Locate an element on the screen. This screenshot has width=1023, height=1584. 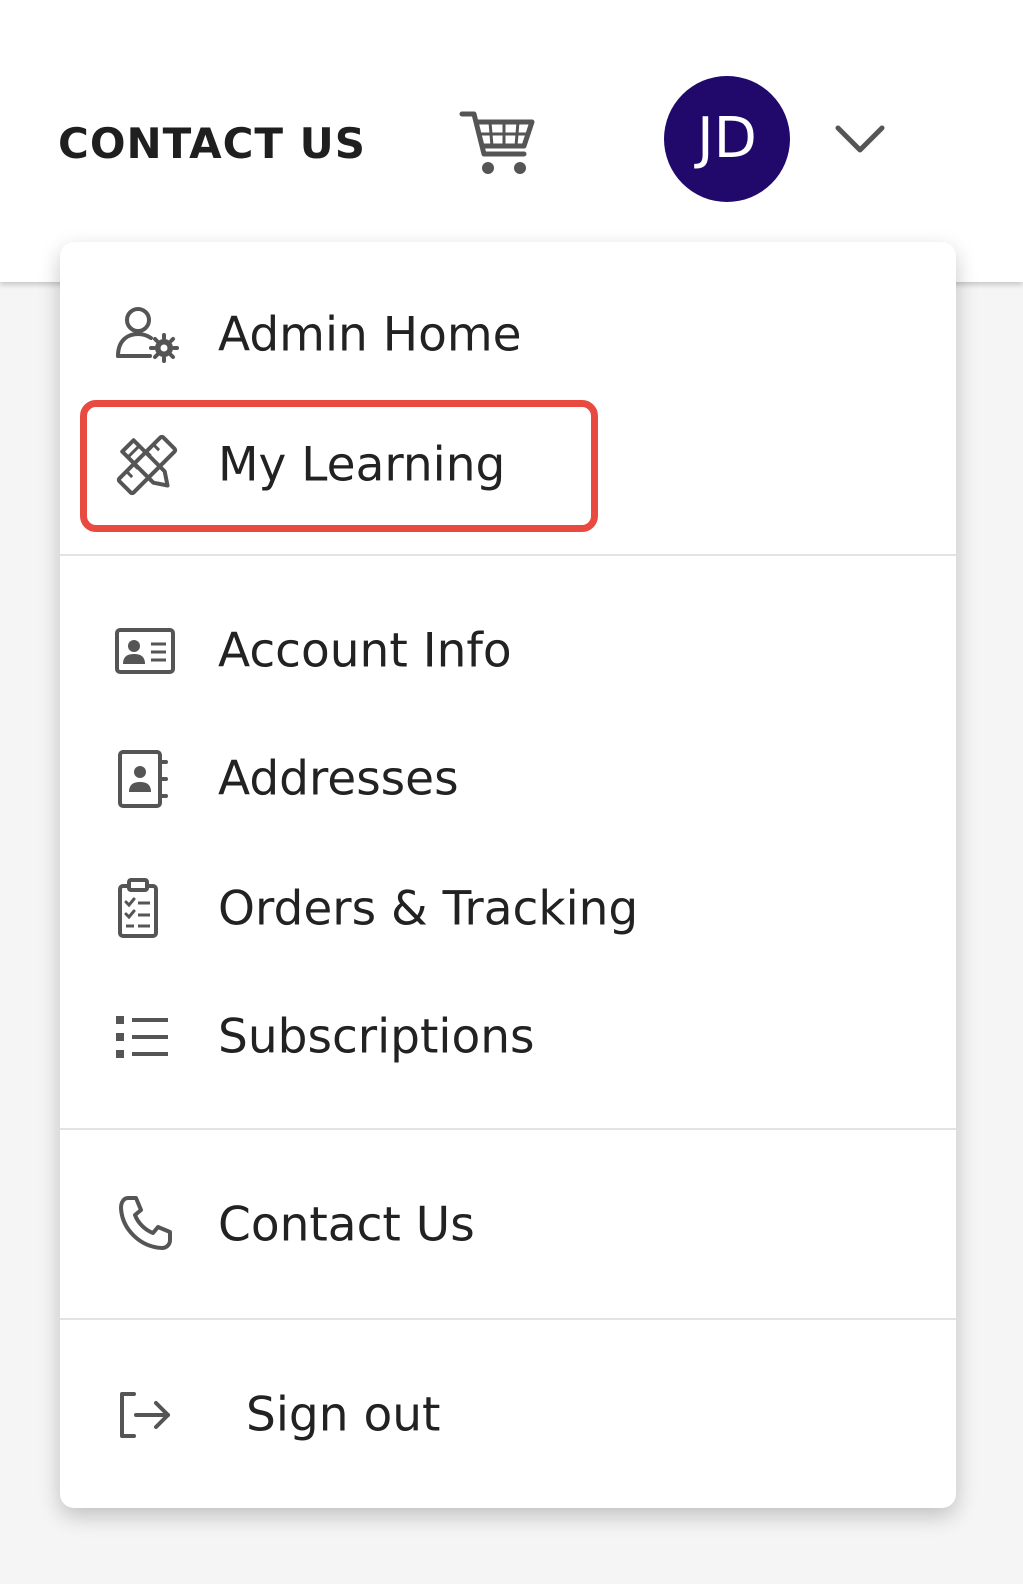
list-icon is located at coordinates (147, 1037).